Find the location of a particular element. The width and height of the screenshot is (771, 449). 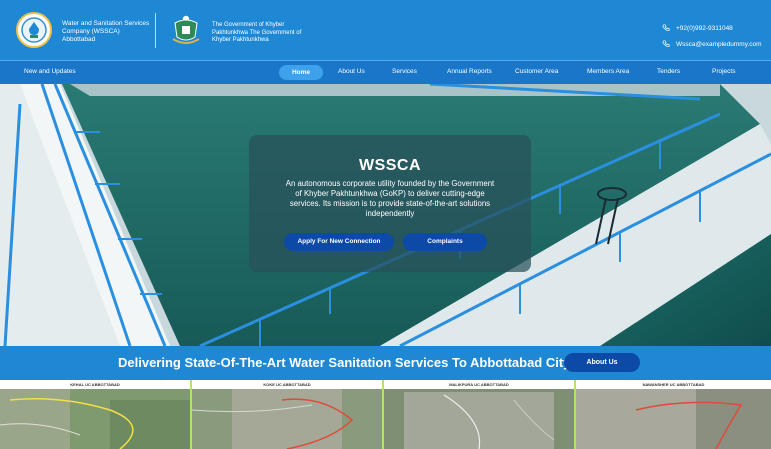

map-tile-malikpura: MALIKPURA UC ABBOTTABAD is located at coordinates (480, 414).